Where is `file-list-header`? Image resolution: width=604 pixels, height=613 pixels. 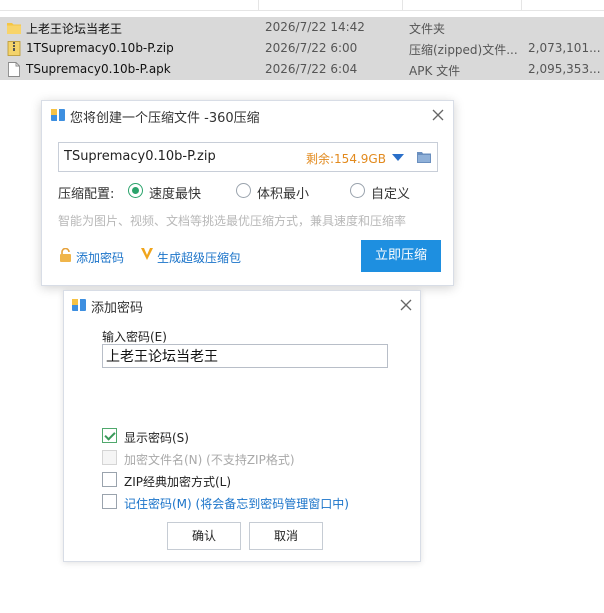 file-list-header is located at coordinates (302, 5).